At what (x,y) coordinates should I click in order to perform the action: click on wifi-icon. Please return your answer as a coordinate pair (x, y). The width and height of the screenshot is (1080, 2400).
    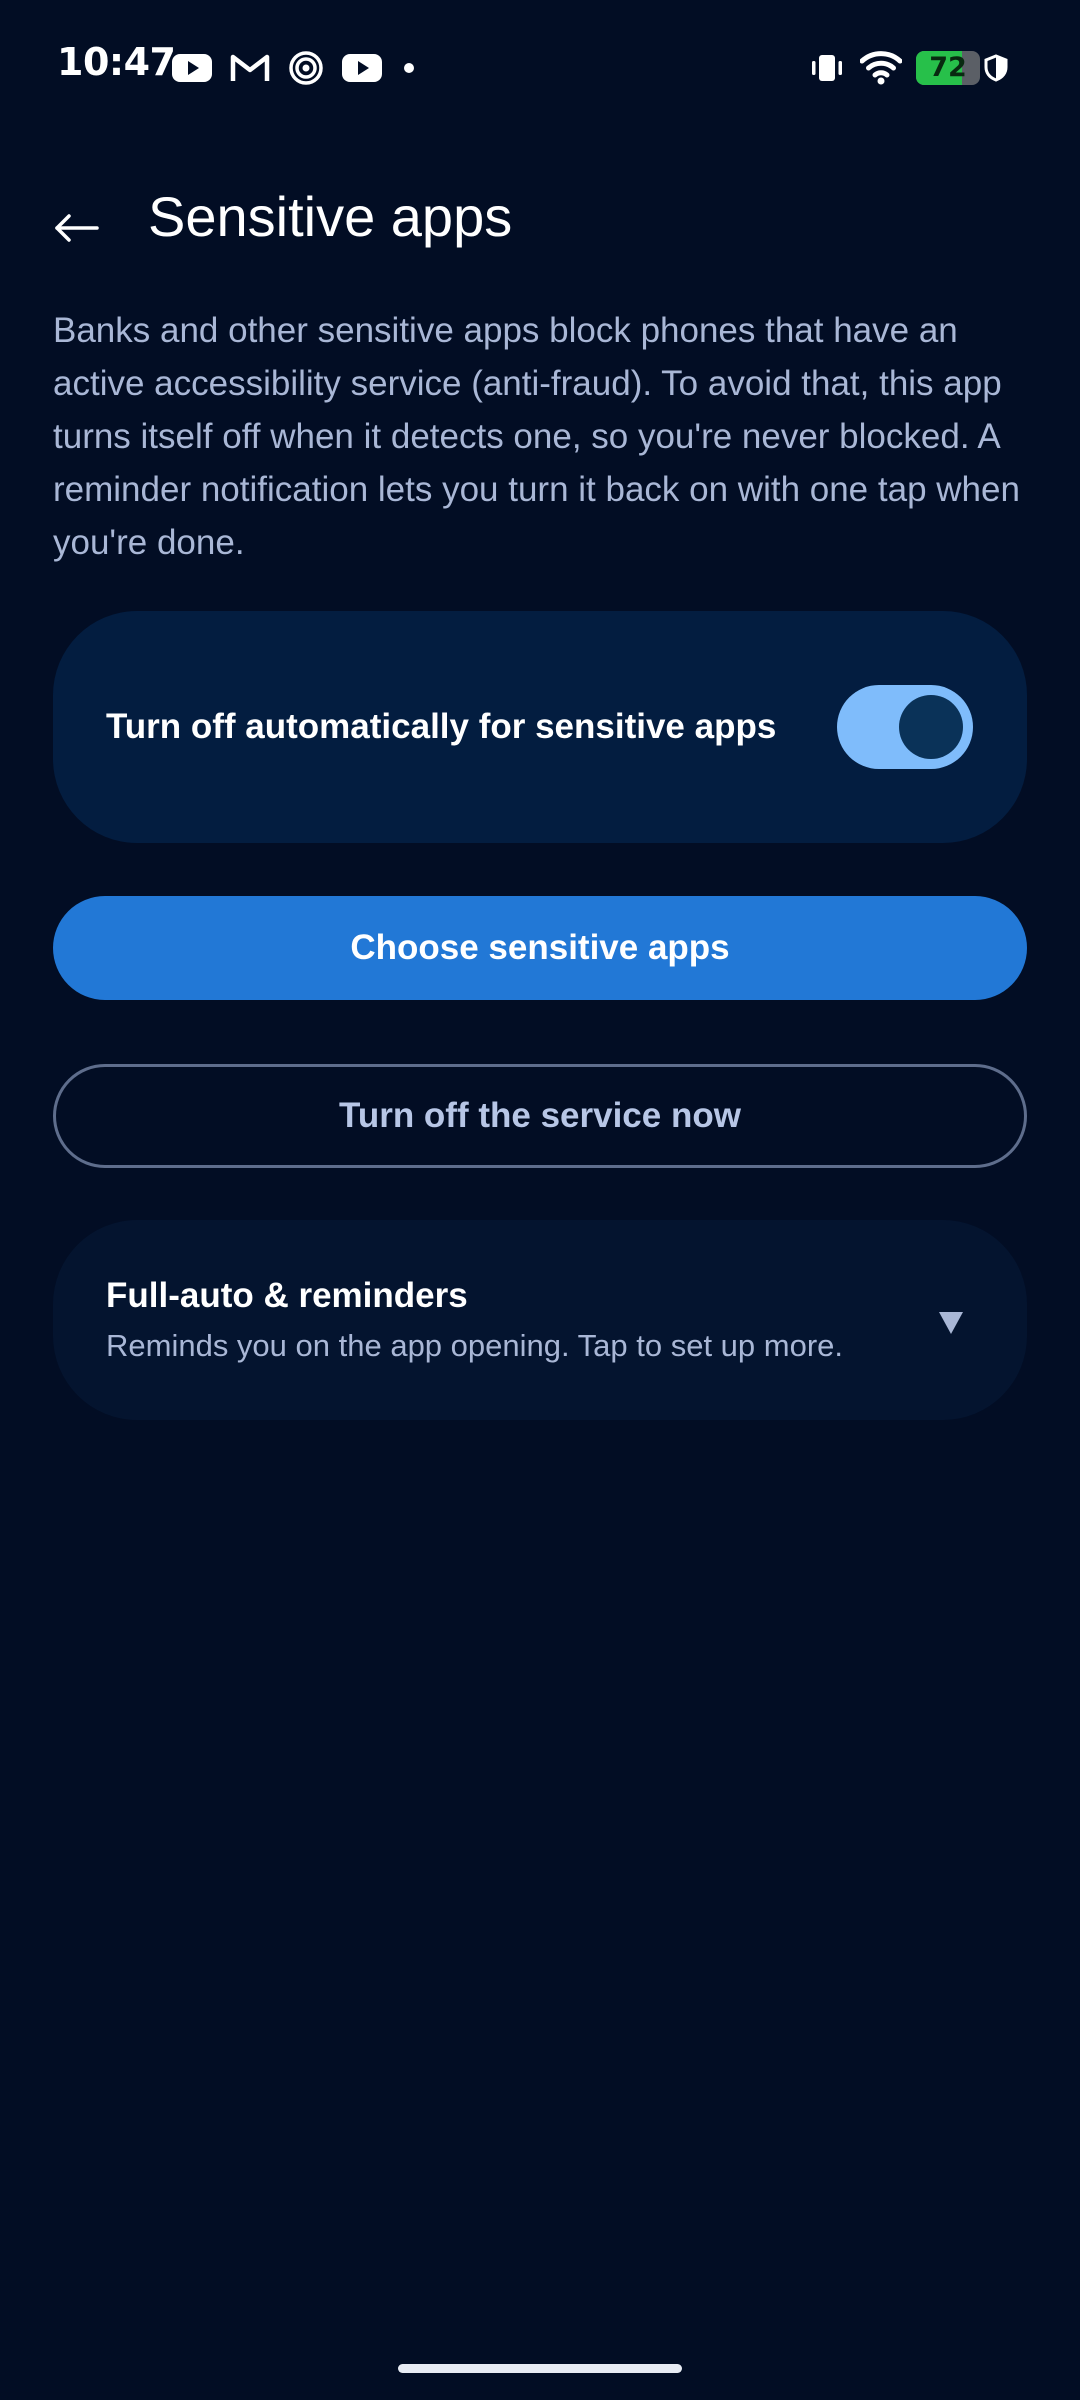
    Looking at the image, I should click on (881, 68).